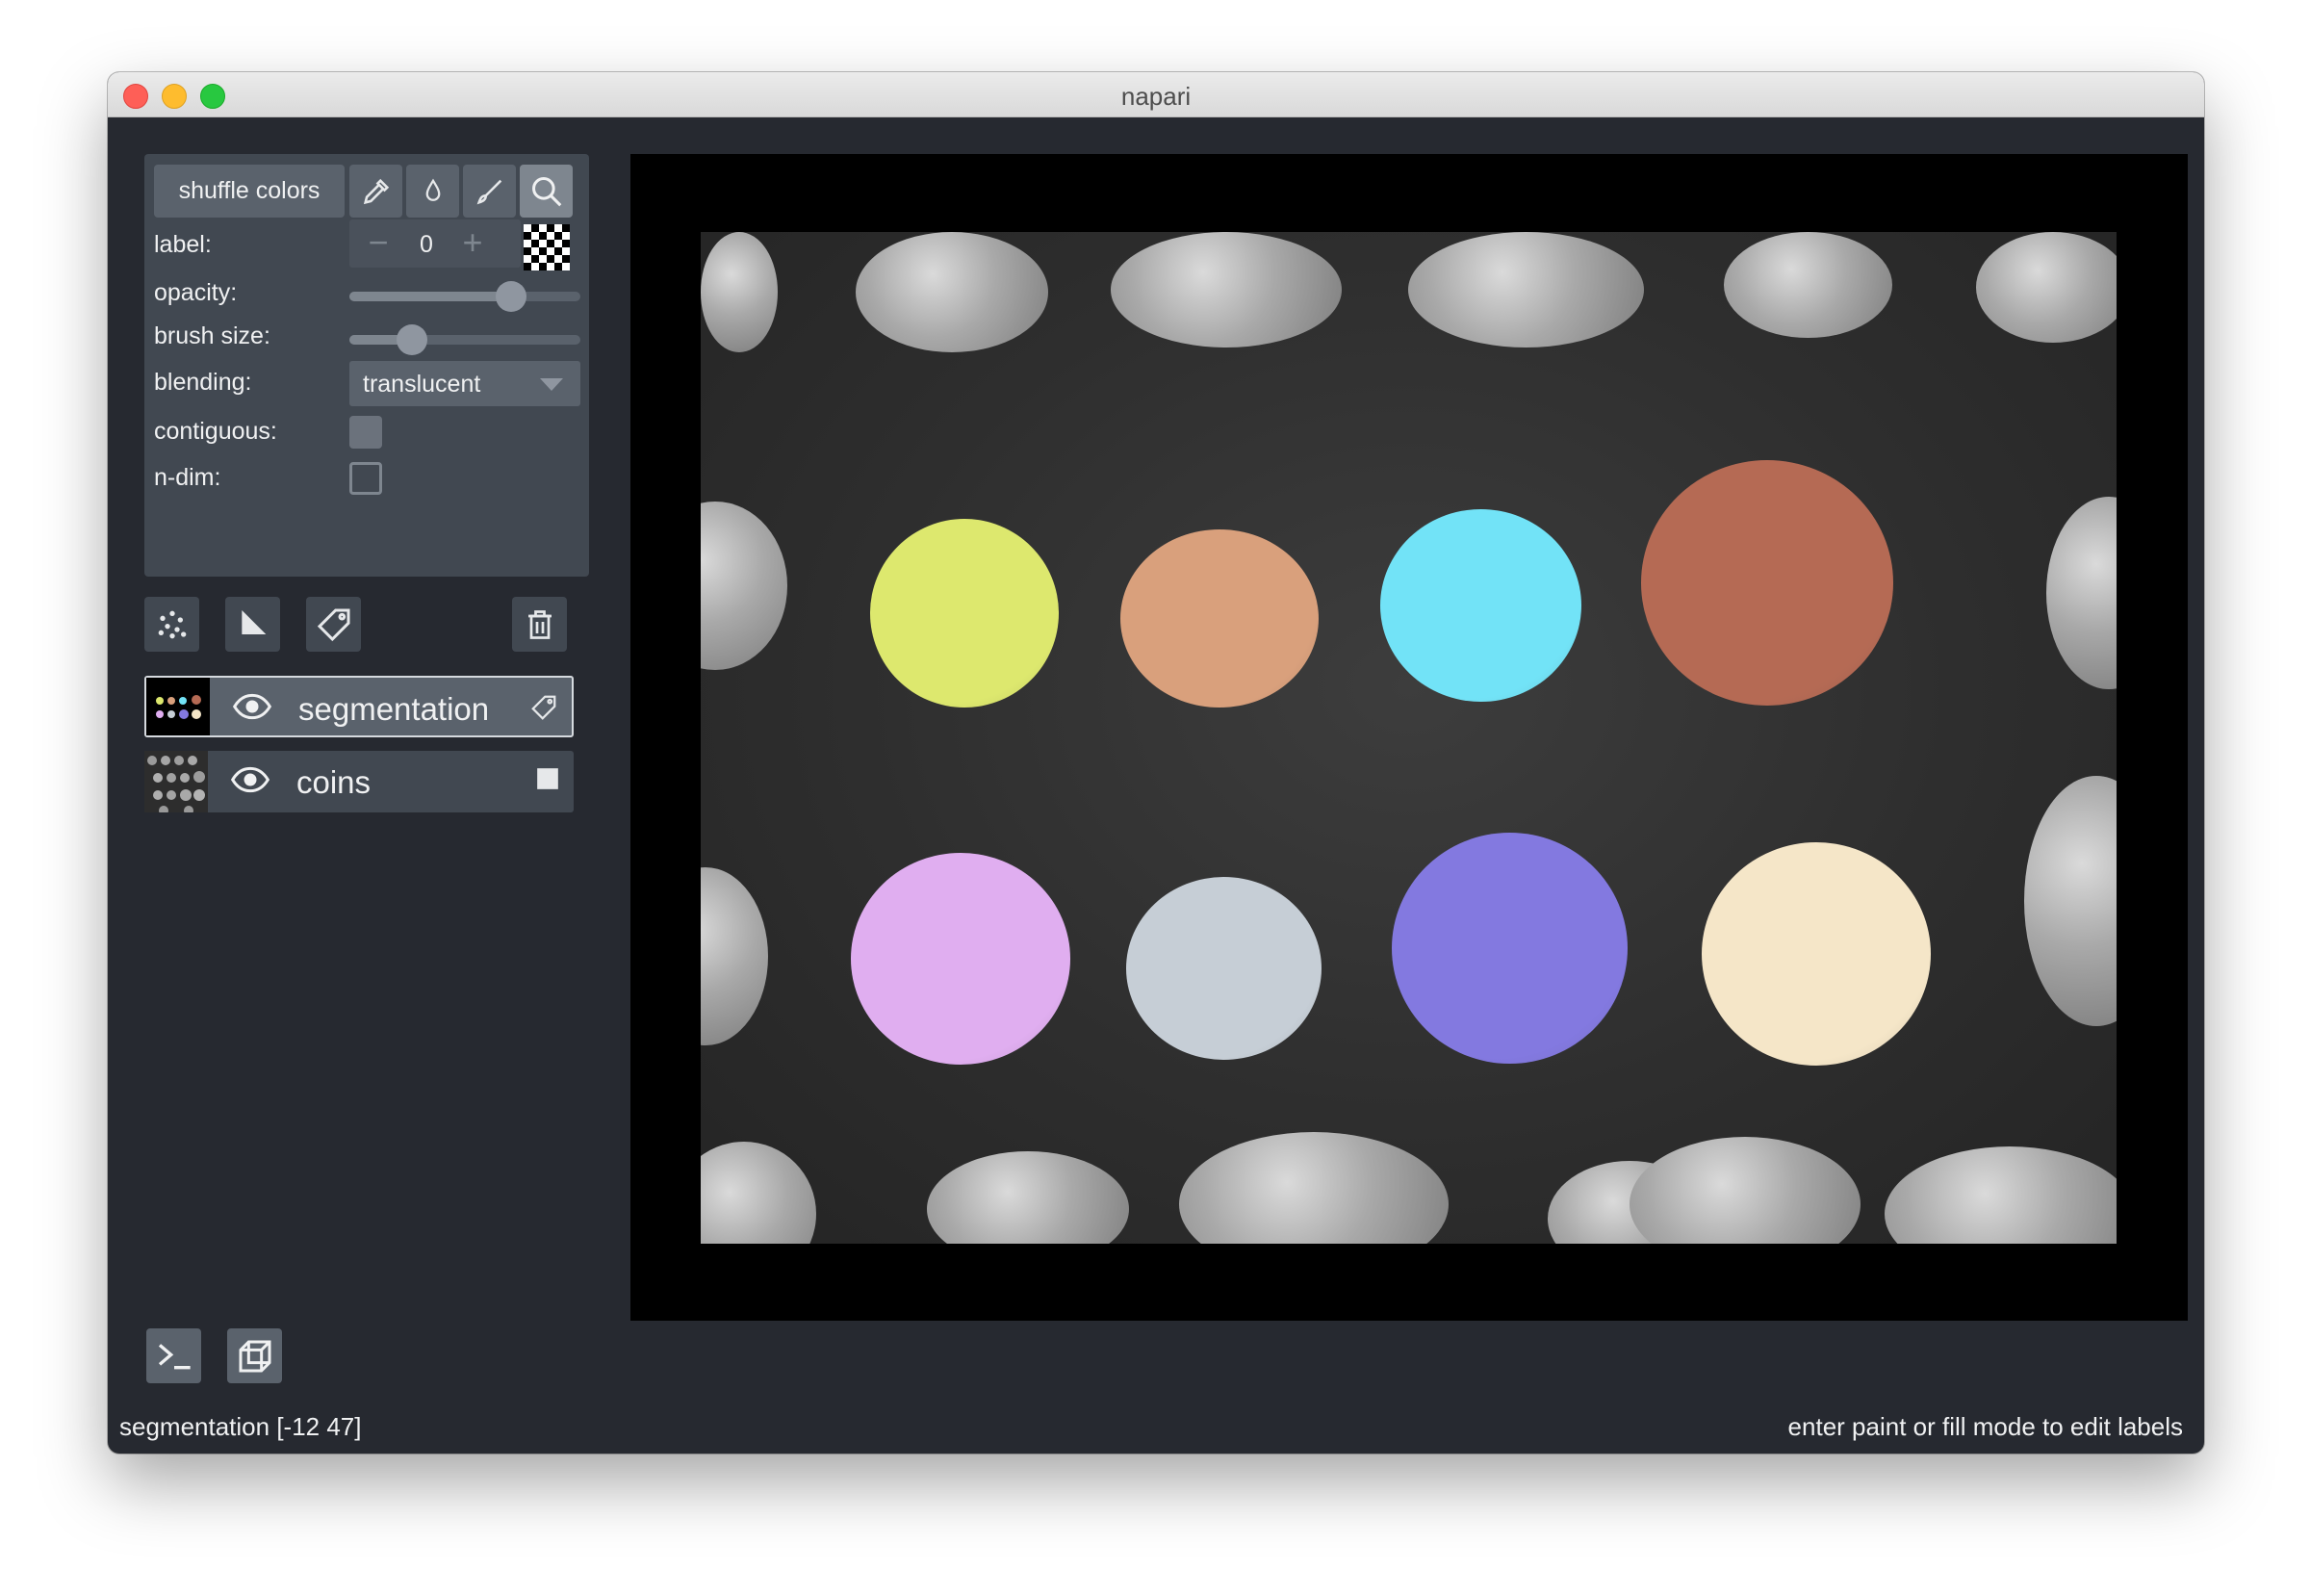 This screenshot has height=1596, width=2310. I want to click on layer-item-coins: coins, so click(359, 781).